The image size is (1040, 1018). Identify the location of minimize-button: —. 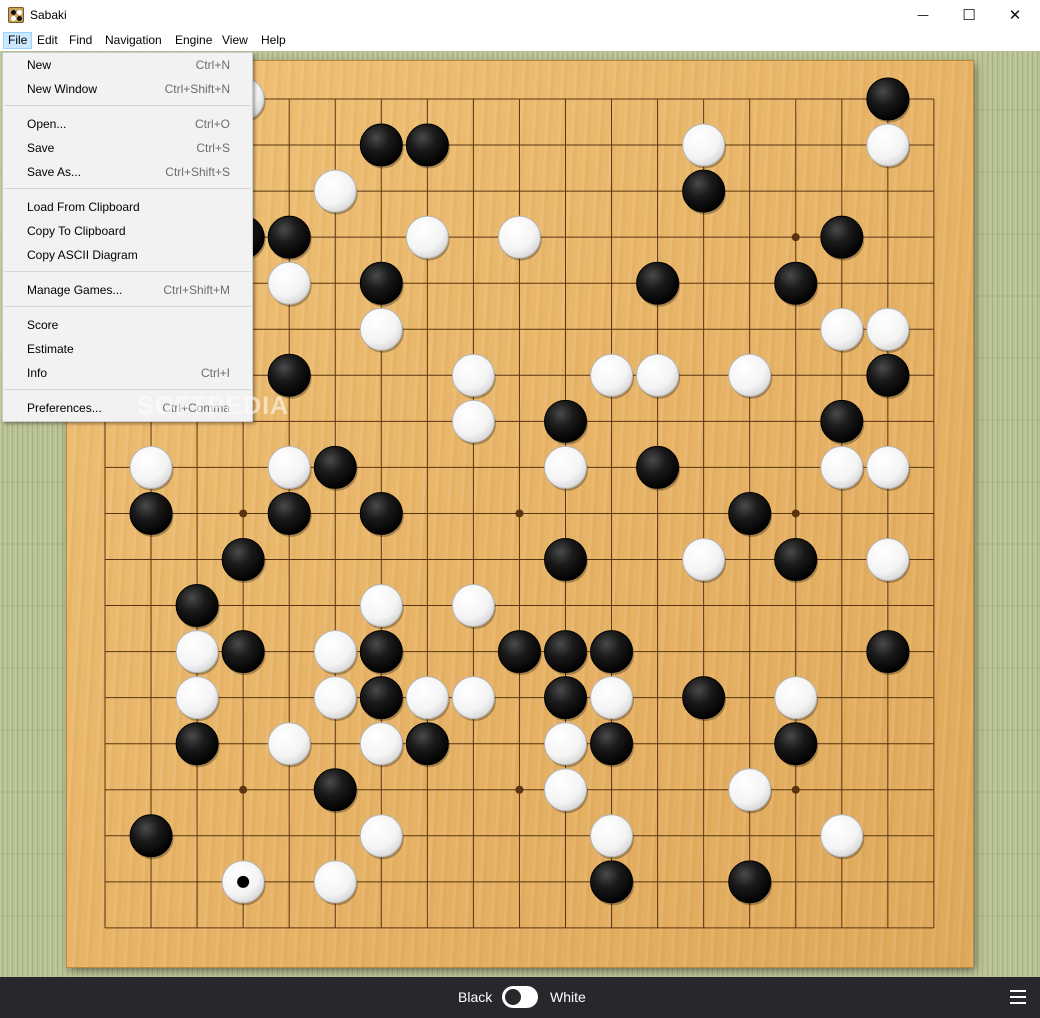
(923, 15).